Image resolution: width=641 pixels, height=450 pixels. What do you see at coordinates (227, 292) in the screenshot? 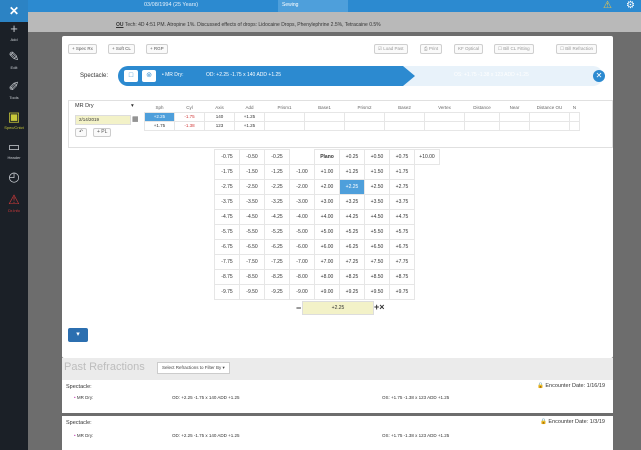
I see `picker-cell: -9.75` at bounding box center [227, 292].